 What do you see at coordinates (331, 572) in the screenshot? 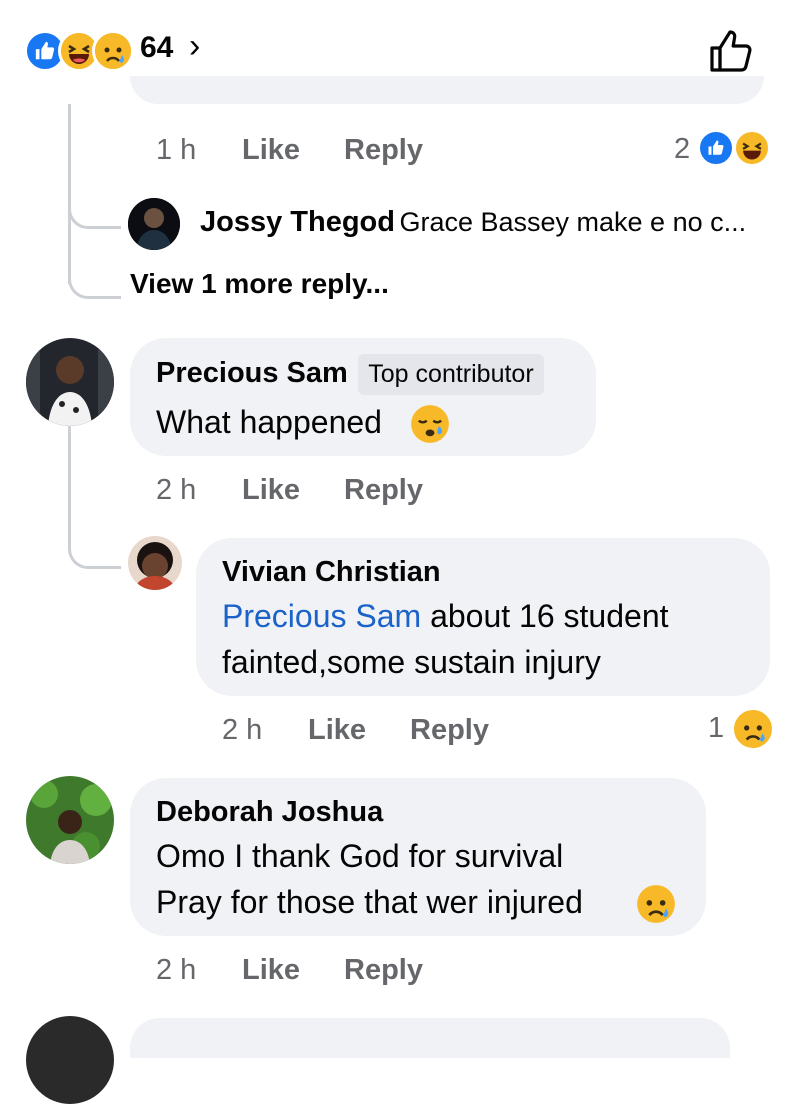
I see `comment-author: Vivian Christian` at bounding box center [331, 572].